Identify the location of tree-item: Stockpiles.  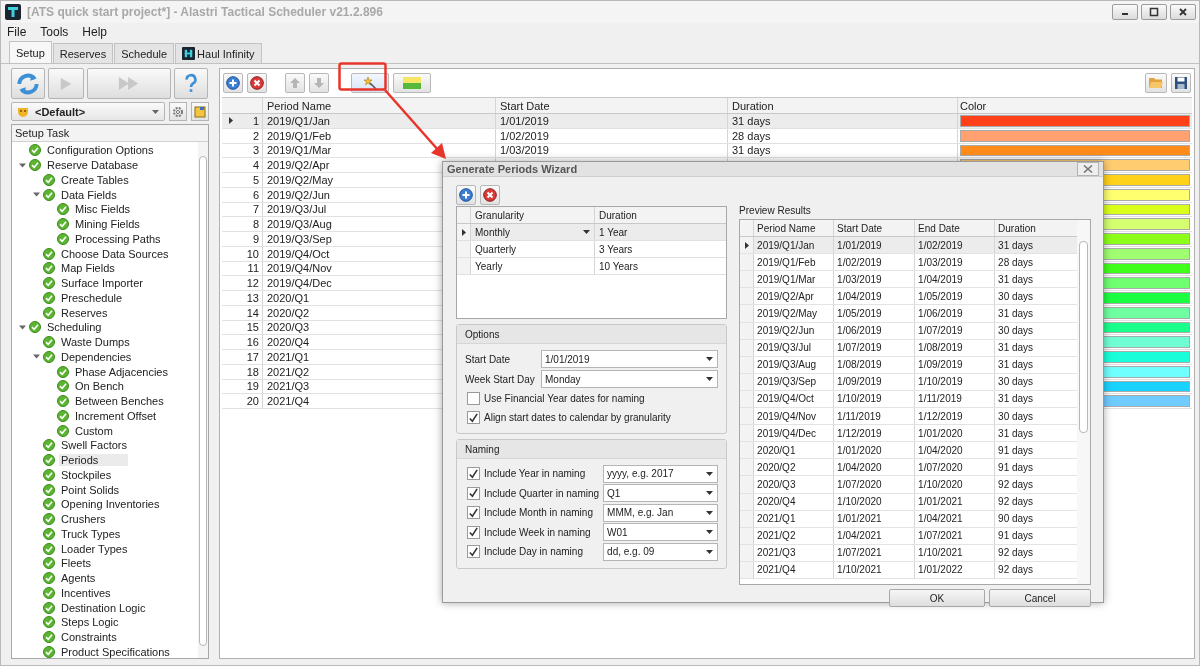
(86, 474).